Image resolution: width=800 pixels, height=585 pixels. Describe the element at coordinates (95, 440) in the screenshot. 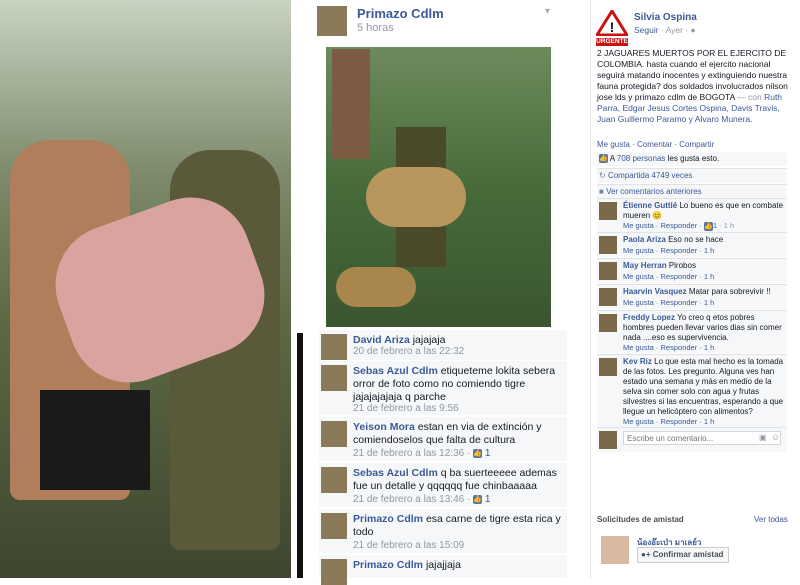

I see `shorts` at that location.